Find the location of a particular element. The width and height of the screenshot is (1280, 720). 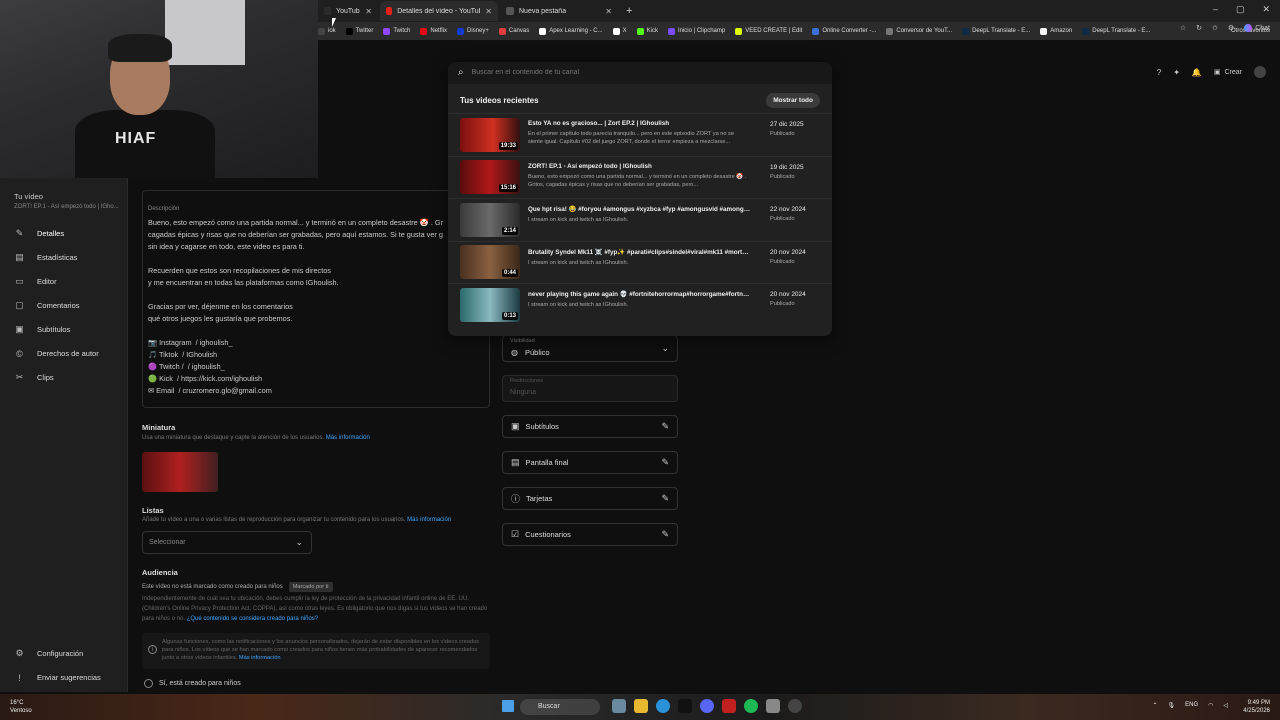

chevron-up-icon: ⌃ is located at coordinates (1154, 705).